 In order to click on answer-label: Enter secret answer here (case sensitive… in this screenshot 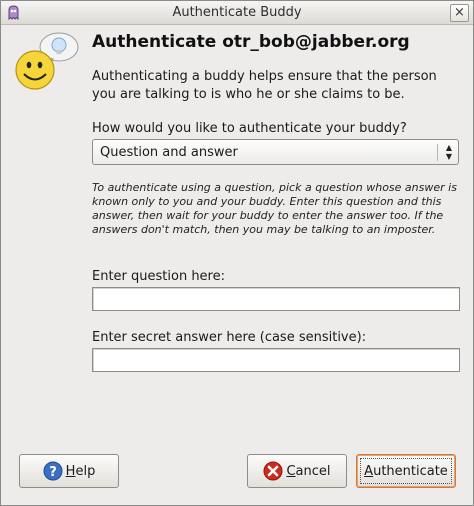, I will do `click(229, 337)`.